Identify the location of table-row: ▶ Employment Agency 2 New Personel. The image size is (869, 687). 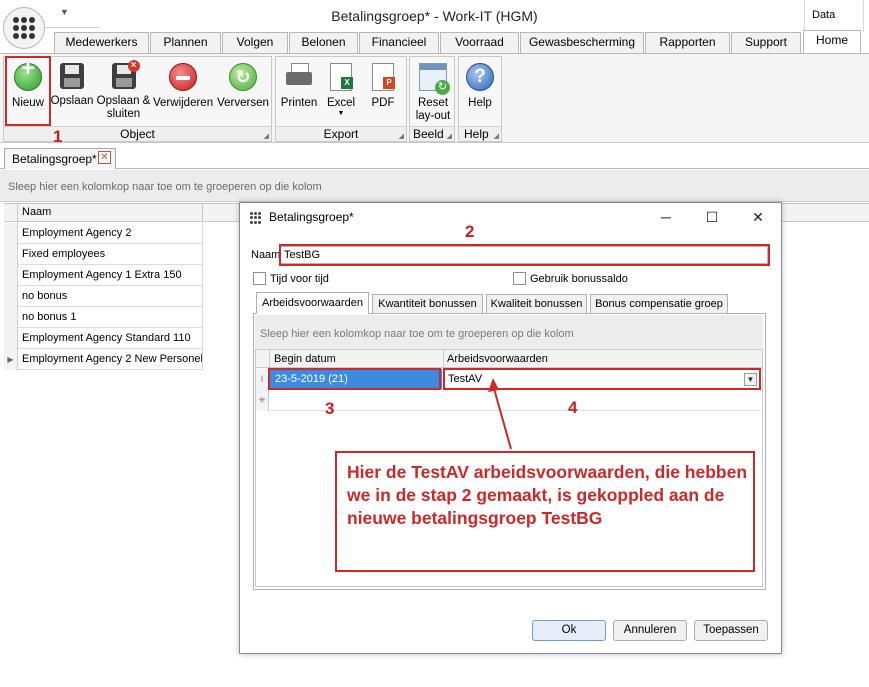
(103, 359).